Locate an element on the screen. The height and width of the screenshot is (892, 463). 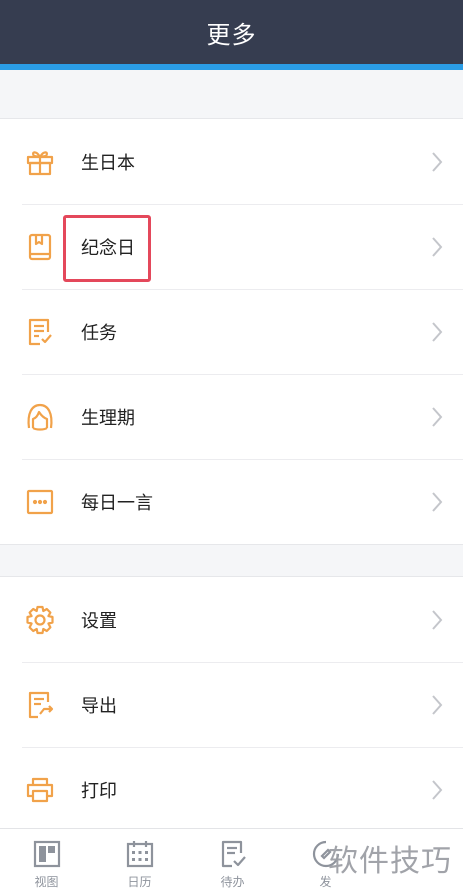
menu-item-tasks: 任务 is located at coordinates (231, 331).